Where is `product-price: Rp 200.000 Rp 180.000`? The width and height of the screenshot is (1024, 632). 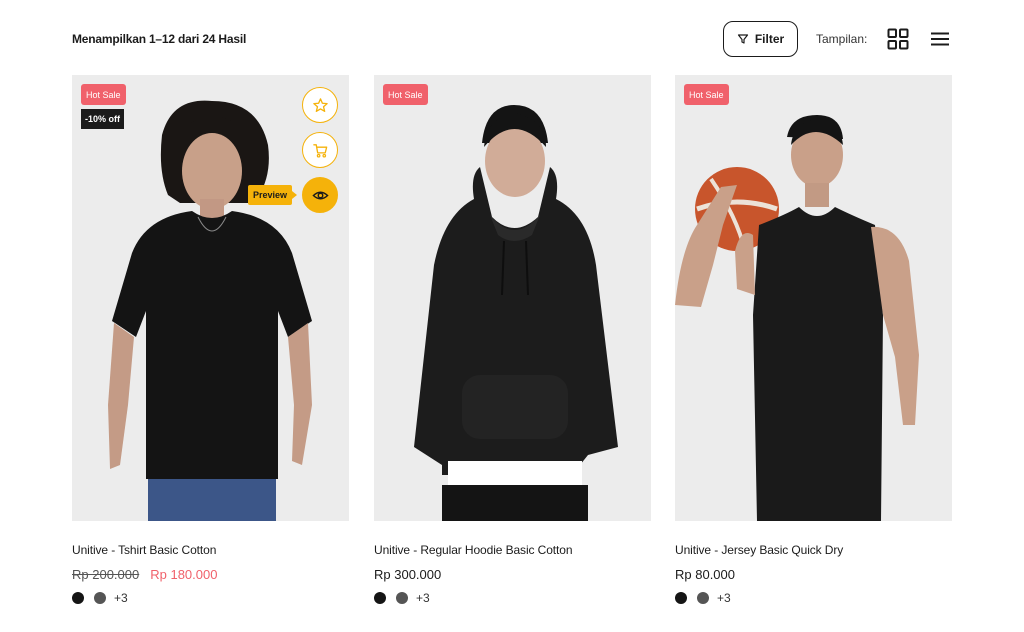
product-price: Rp 200.000 Rp 180.000 is located at coordinates (210, 574).